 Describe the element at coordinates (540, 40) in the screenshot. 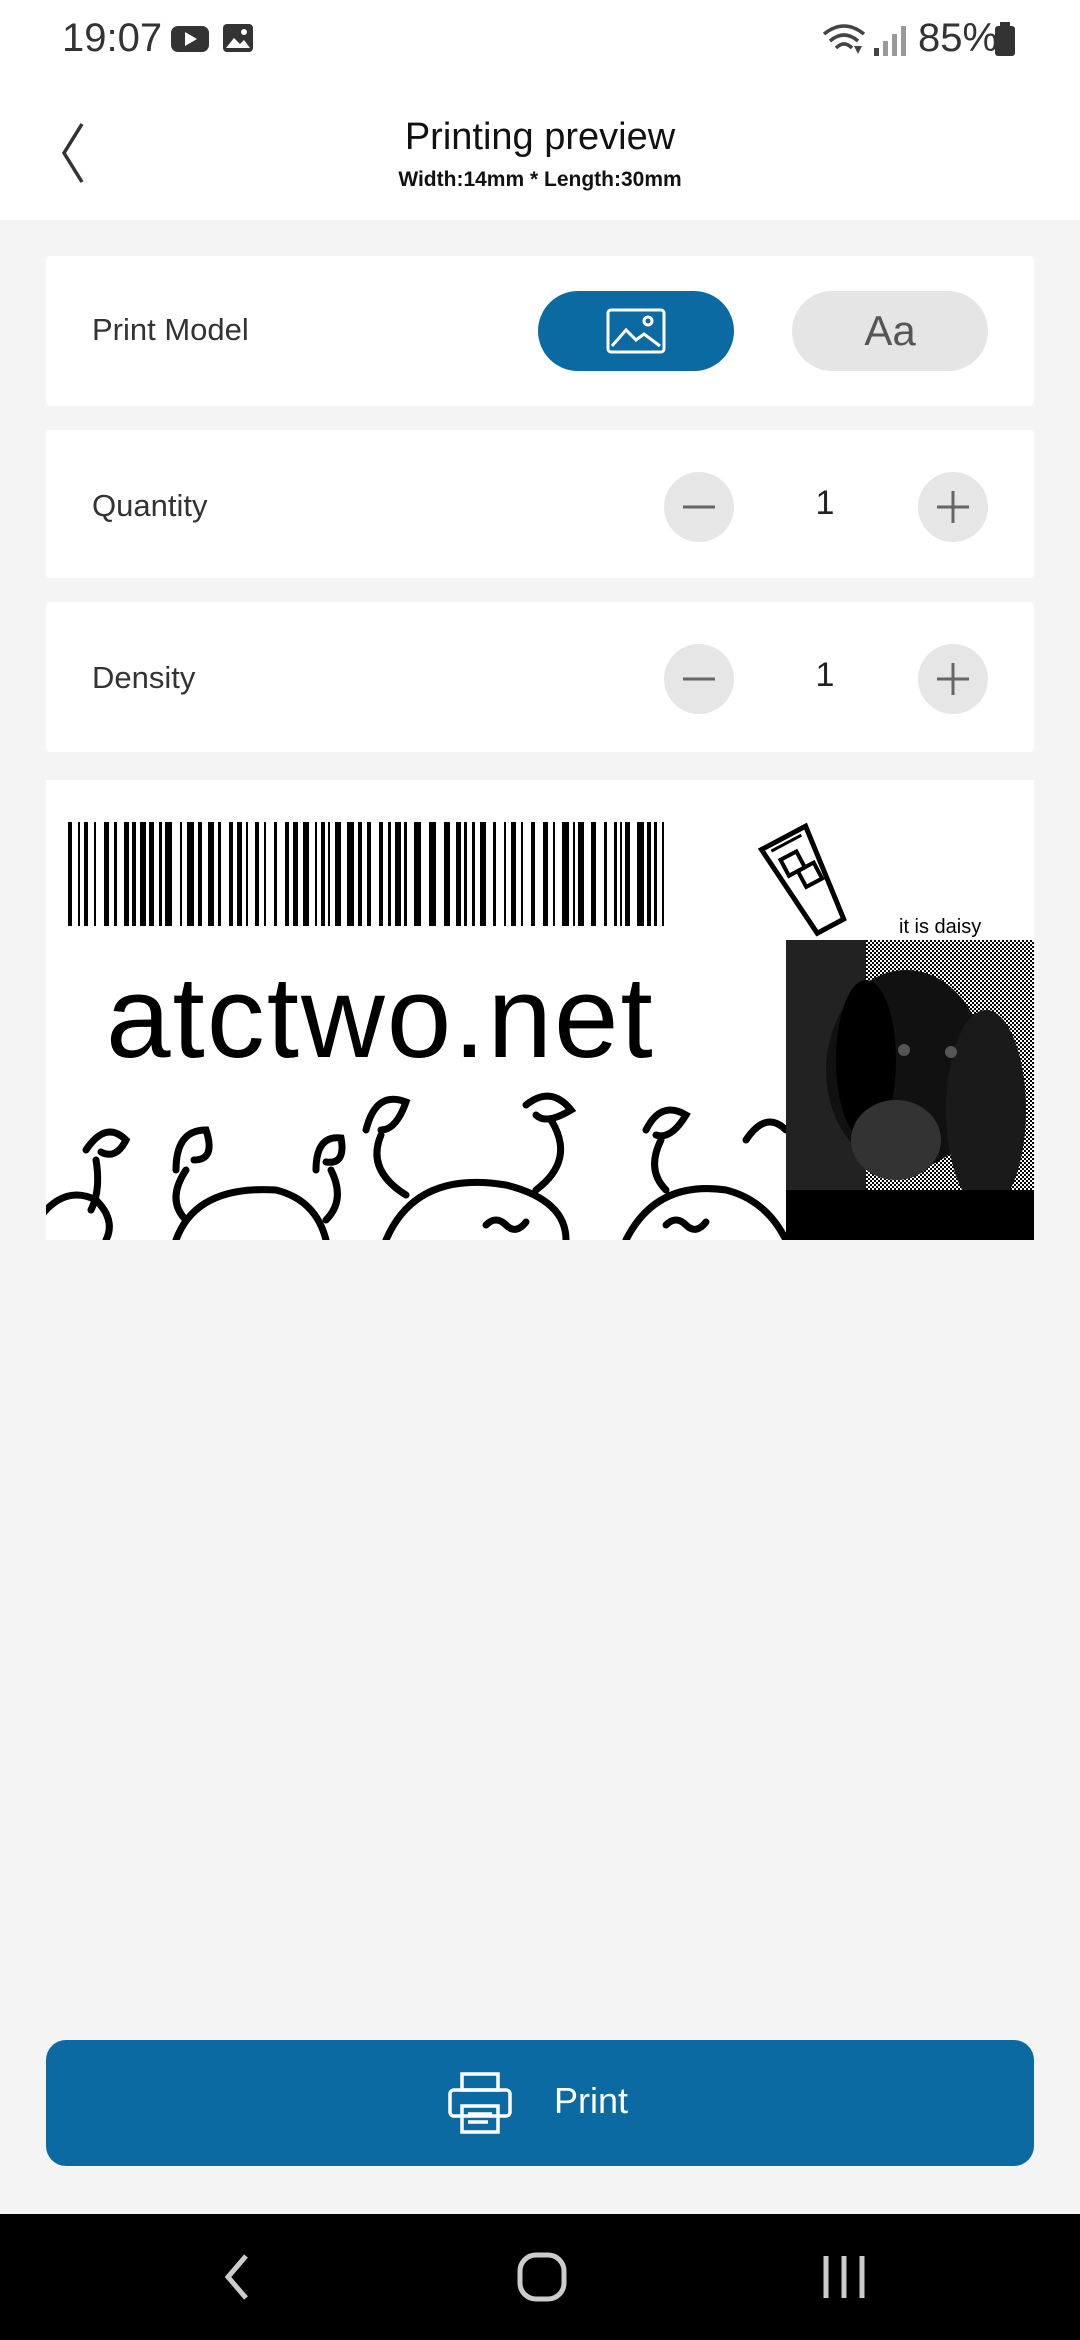

I see `status-bar: 19:07 85%` at that location.